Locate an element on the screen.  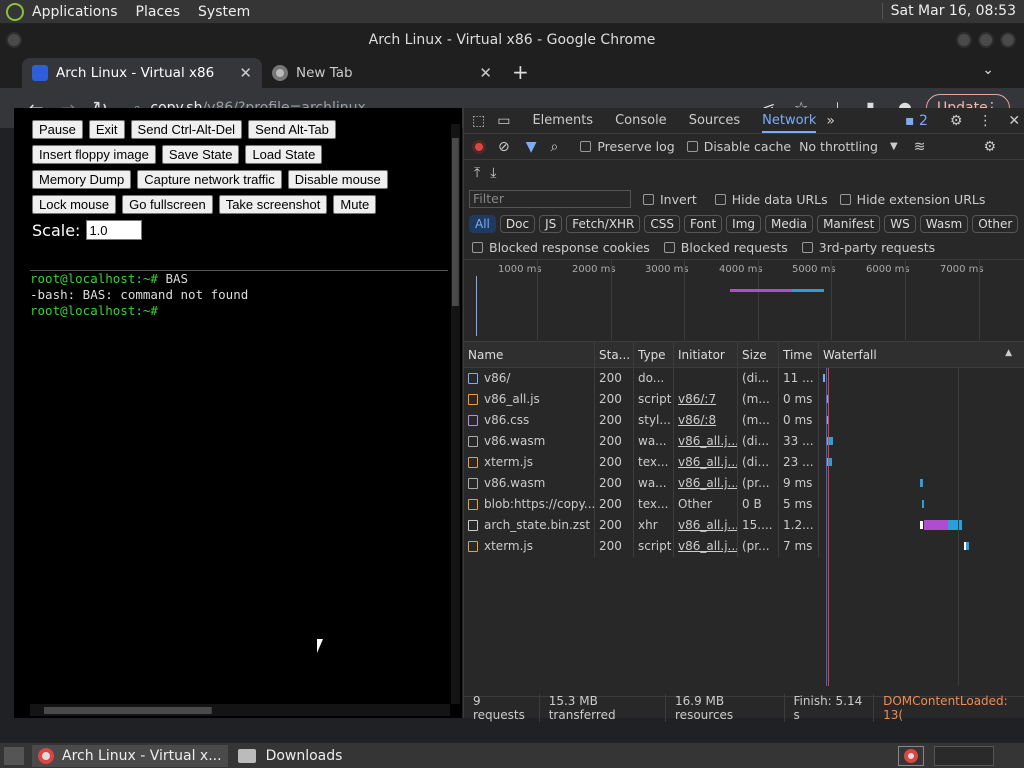
workspace-switcher is located at coordinates (964, 755).